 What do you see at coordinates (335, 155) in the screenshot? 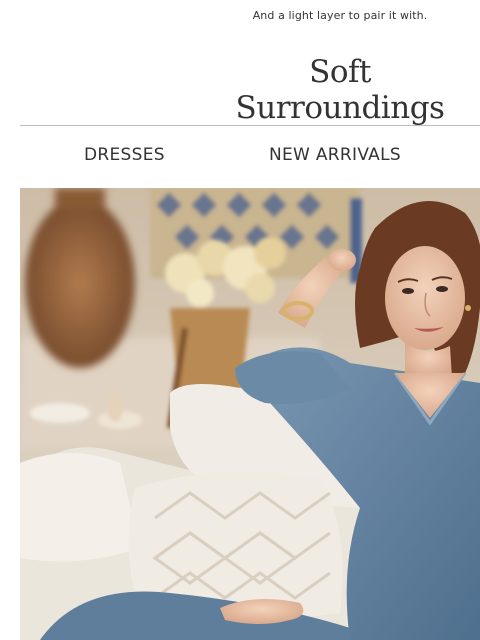
I see `nav-link-new-arrivals: NEW ARRIVALS` at bounding box center [335, 155].